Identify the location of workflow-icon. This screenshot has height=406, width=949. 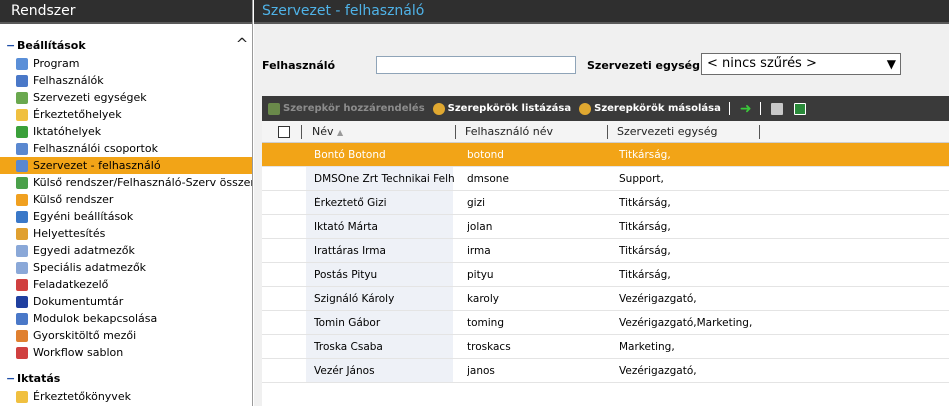
(22, 352).